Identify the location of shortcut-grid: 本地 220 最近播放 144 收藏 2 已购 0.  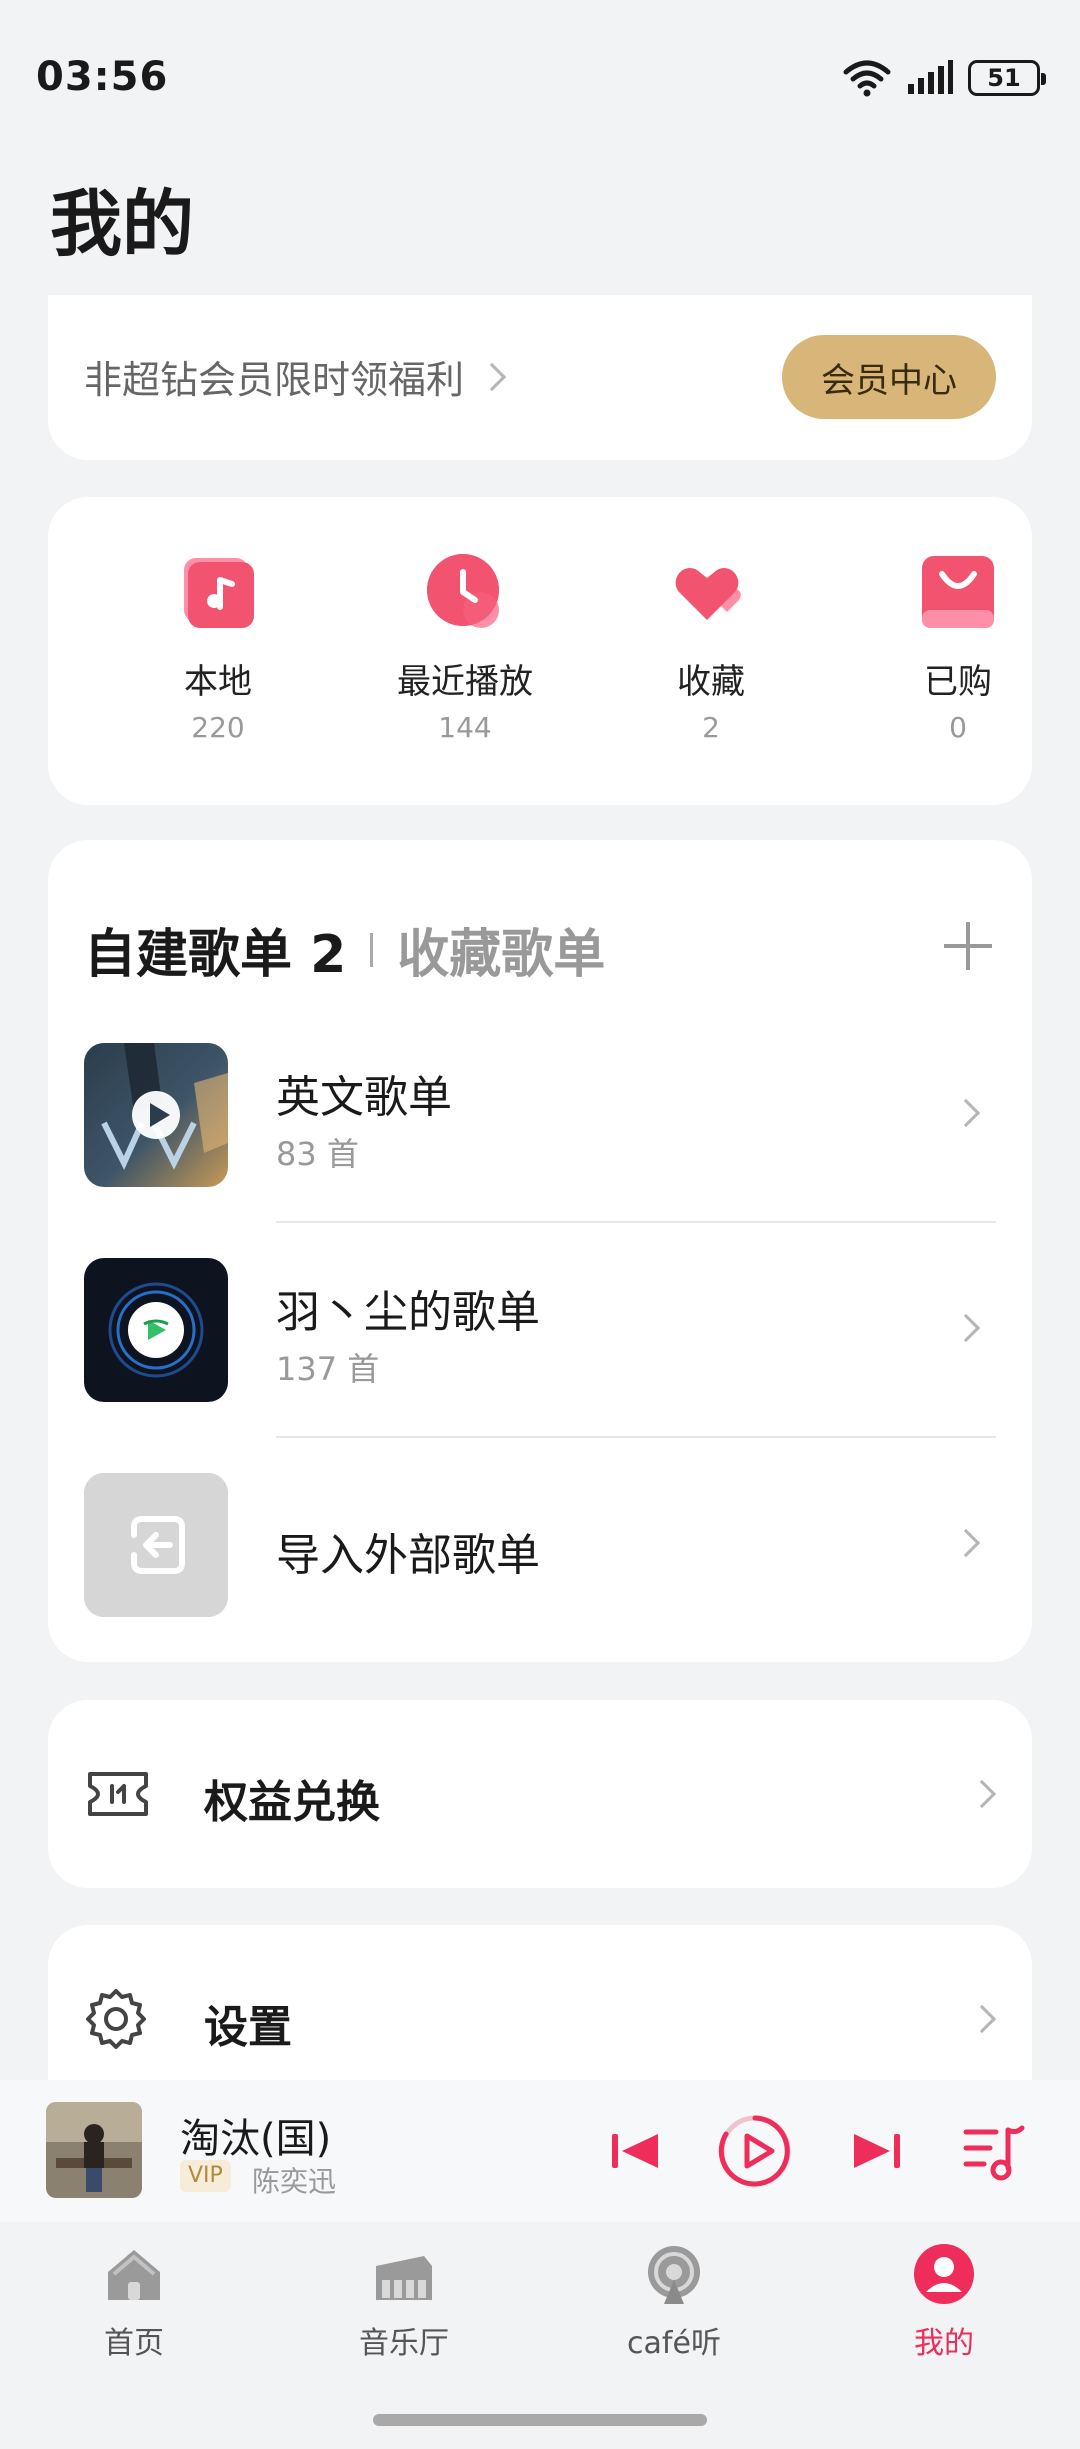
(540, 651).